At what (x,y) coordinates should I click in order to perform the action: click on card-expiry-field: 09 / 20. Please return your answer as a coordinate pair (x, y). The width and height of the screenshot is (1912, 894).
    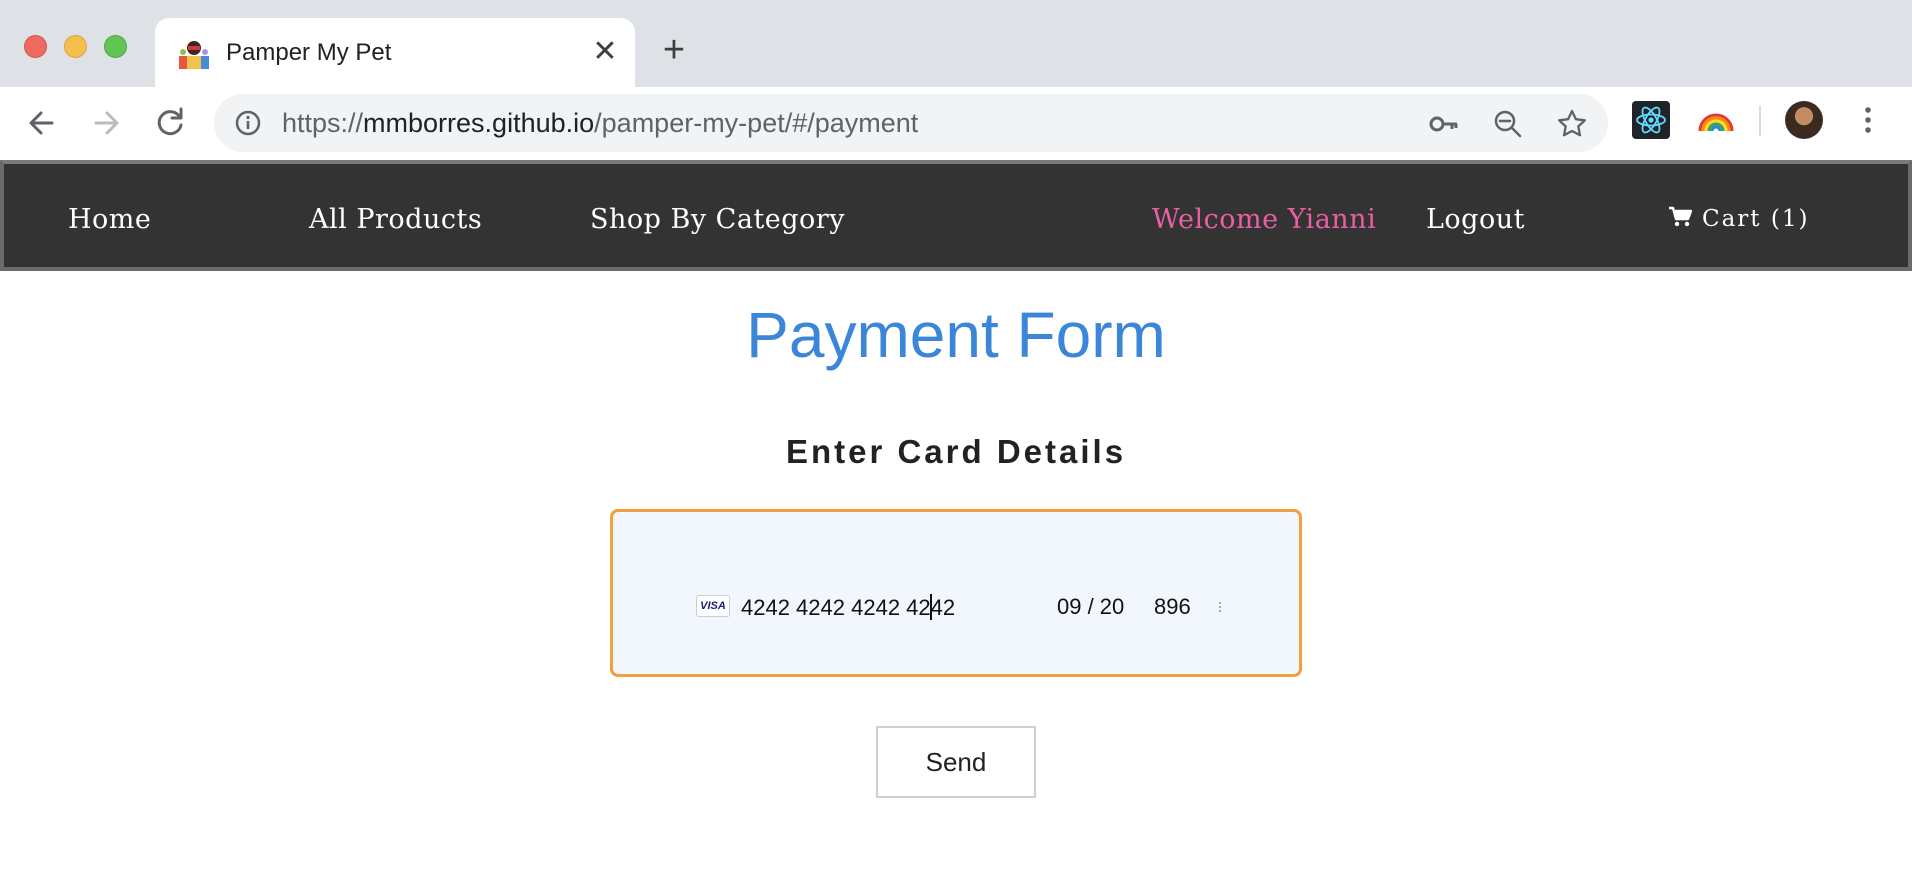
    Looking at the image, I should click on (1090, 607).